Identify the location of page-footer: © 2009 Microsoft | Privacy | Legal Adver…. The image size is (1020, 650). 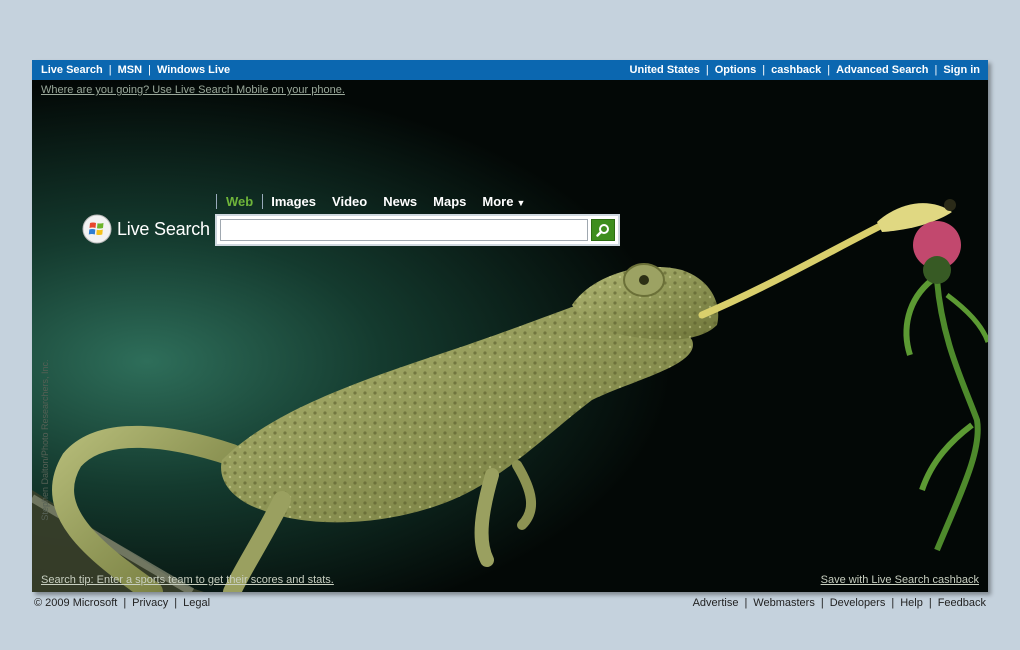
(510, 604).